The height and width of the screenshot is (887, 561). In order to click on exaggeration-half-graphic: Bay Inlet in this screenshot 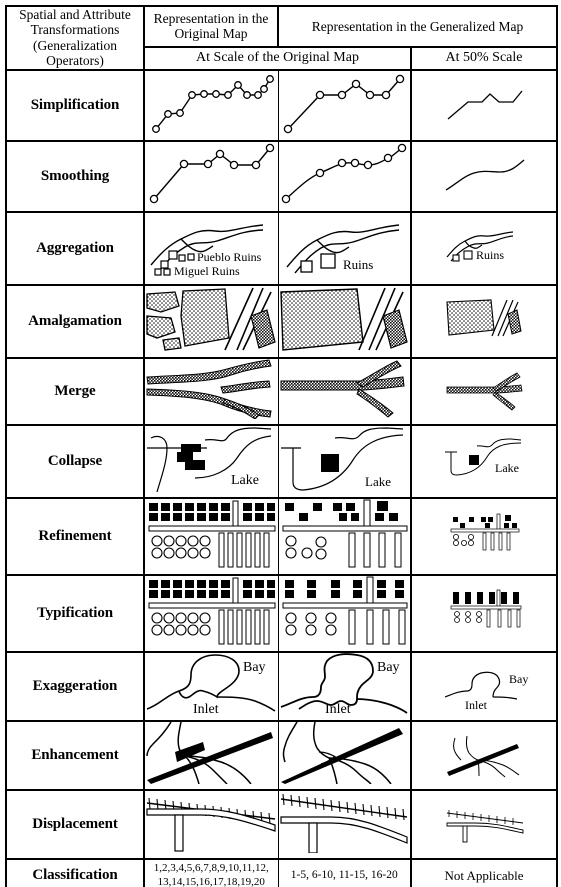, I will do `click(486, 691)`.